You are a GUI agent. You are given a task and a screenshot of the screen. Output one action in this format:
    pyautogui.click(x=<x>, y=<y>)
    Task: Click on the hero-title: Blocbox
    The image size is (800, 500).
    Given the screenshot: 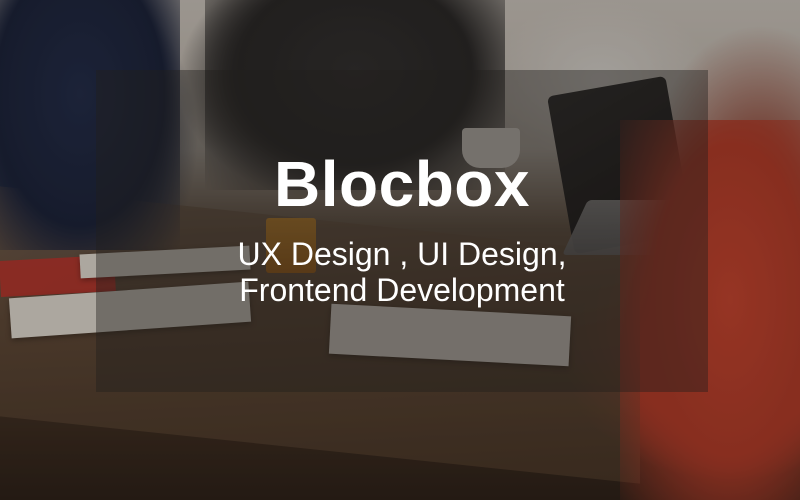 What is the action you would take?
    pyautogui.click(x=402, y=184)
    